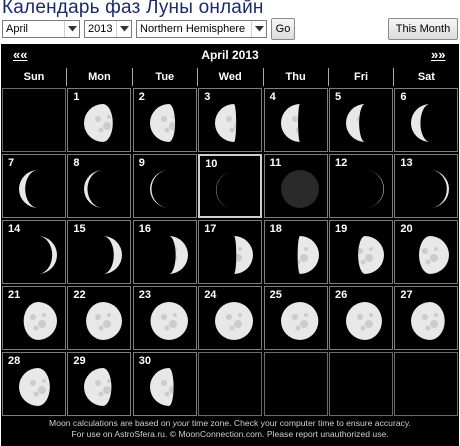 Image resolution: width=460 pixels, height=446 pixels. What do you see at coordinates (295, 318) in the screenshot?
I see `day-cell: 25` at bounding box center [295, 318].